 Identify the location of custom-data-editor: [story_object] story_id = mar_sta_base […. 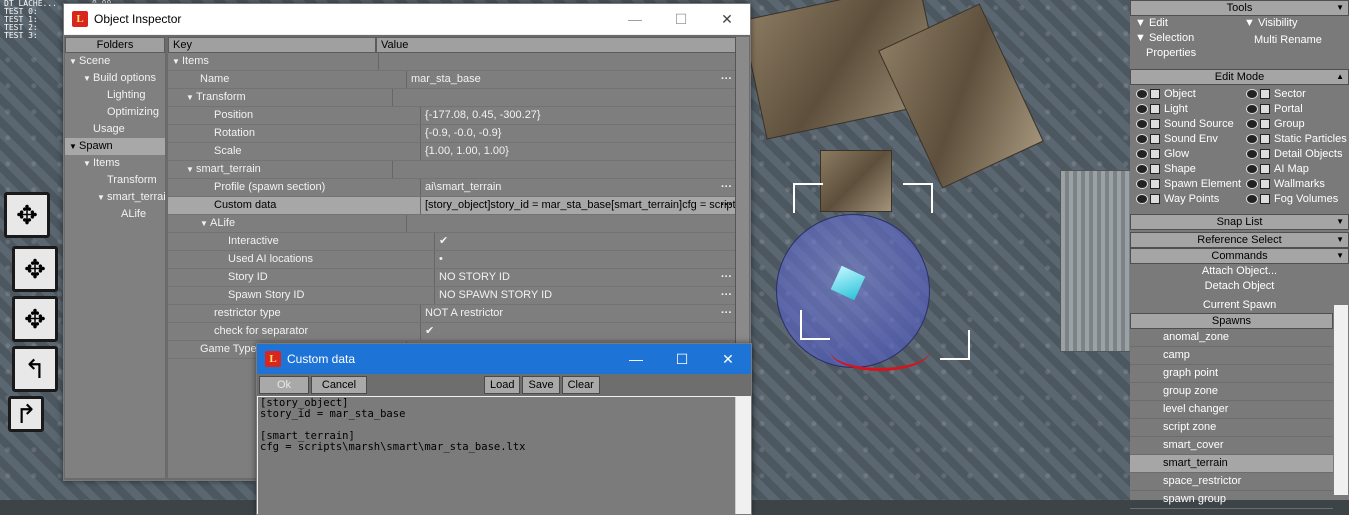
(496, 455).